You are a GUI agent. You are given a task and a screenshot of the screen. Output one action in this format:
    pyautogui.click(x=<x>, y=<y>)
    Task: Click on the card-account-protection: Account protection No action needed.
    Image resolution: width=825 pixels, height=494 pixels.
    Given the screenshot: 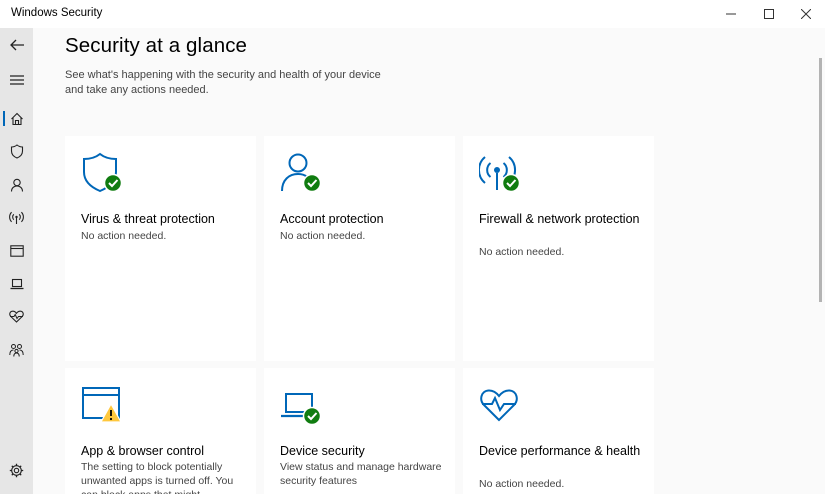 What is the action you would take?
    pyautogui.click(x=359, y=248)
    